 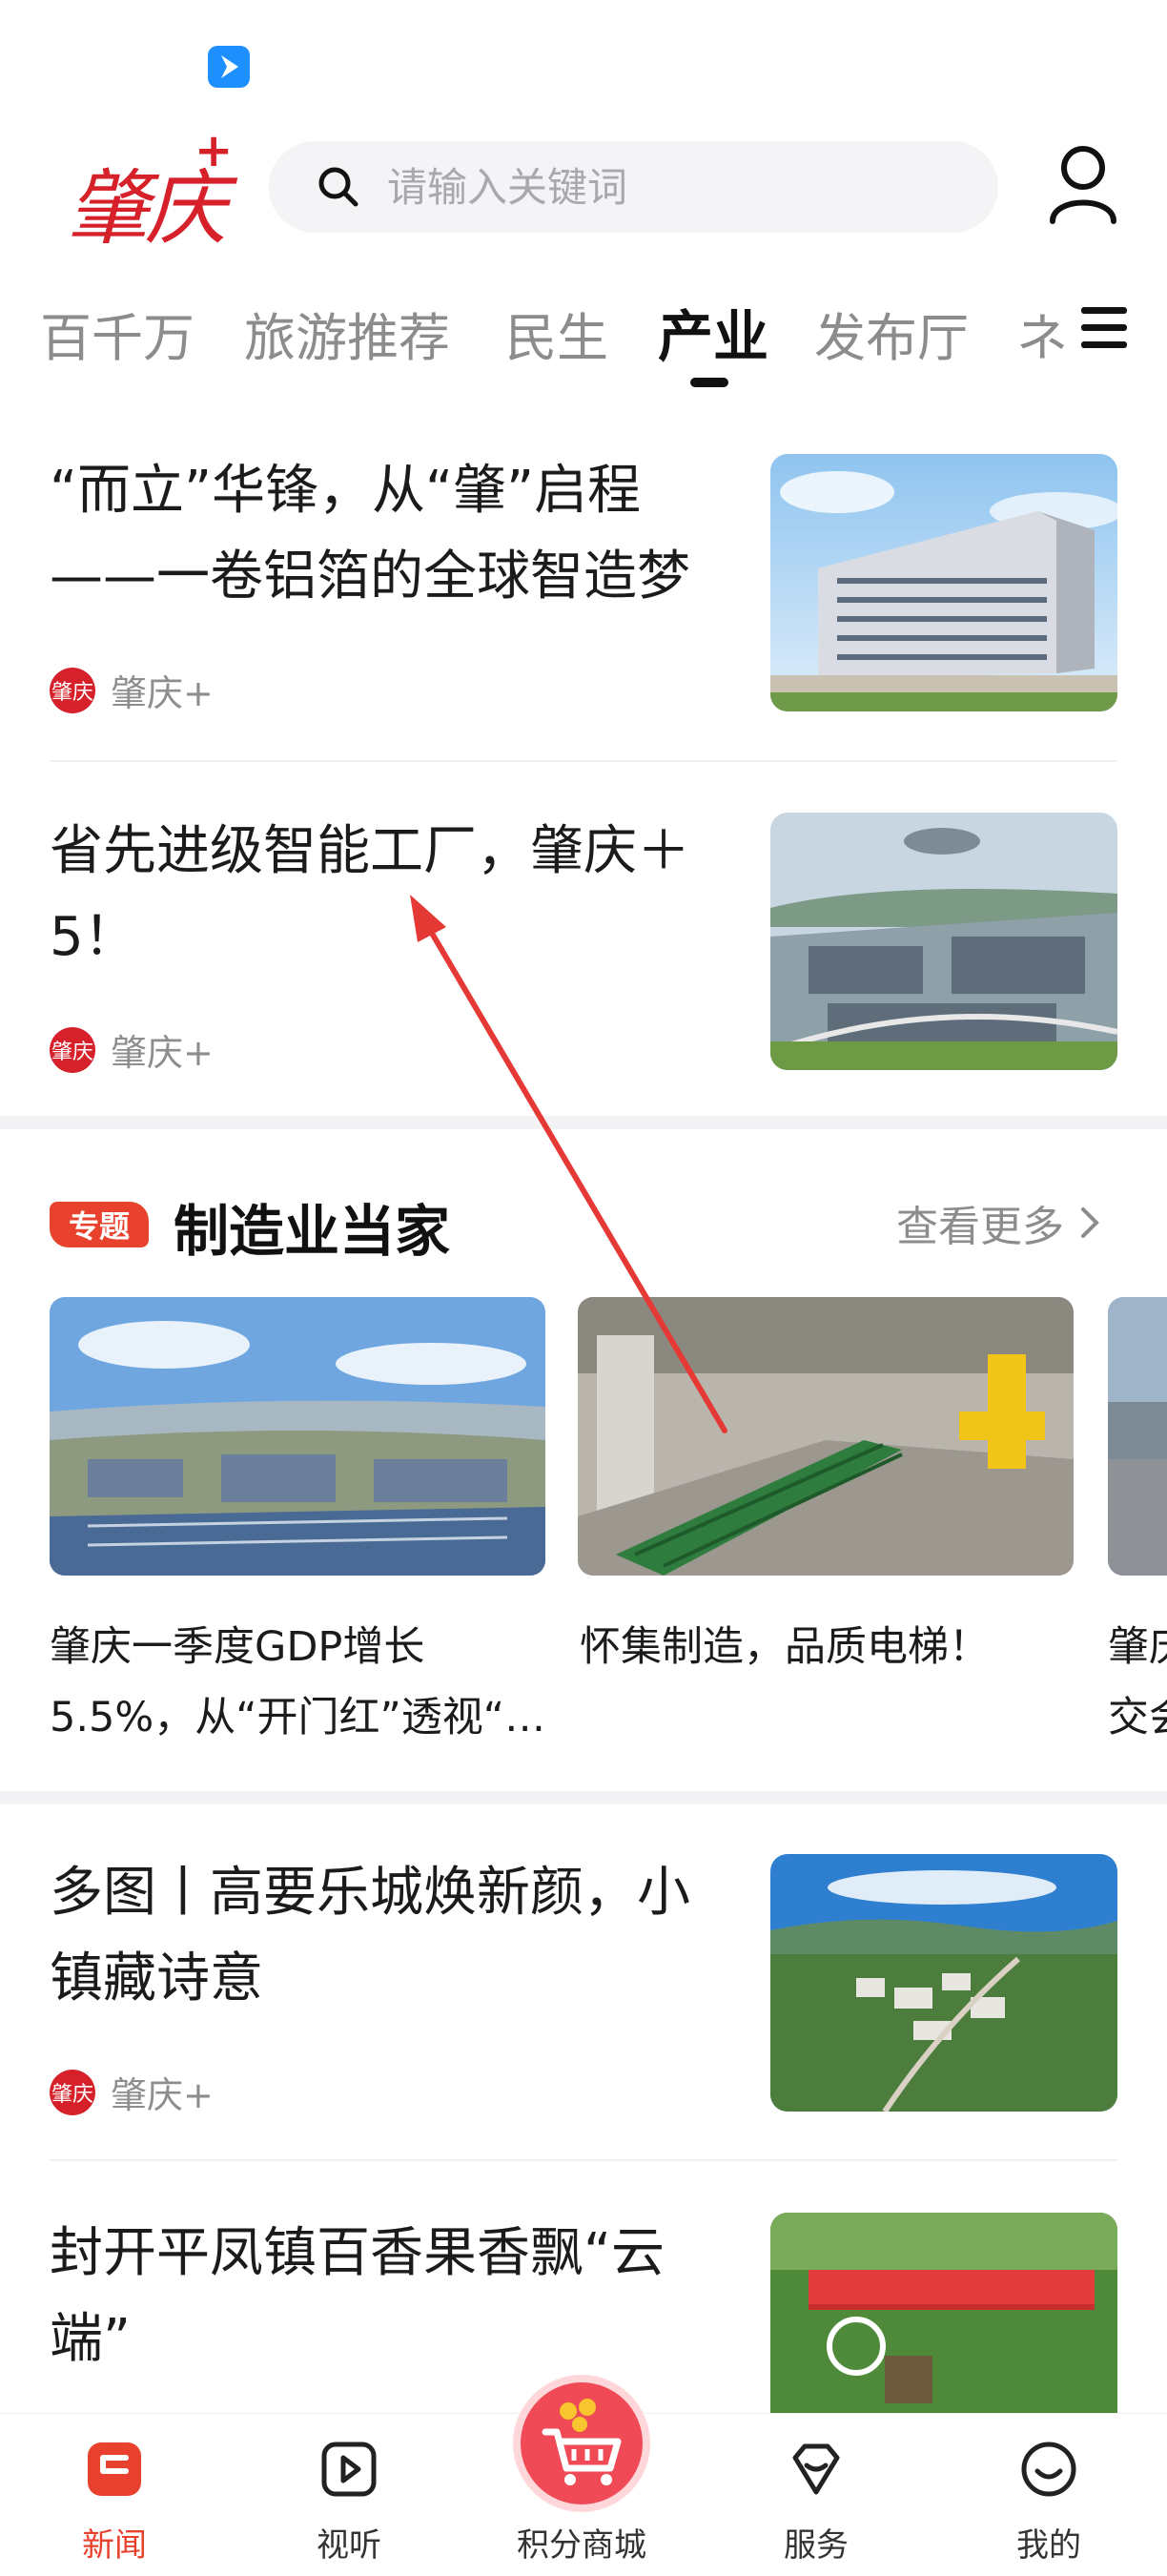 I want to click on news-title: “而立”华锋，从“肇”启程——一卷铝箔的全球智造梦, so click(x=388, y=534).